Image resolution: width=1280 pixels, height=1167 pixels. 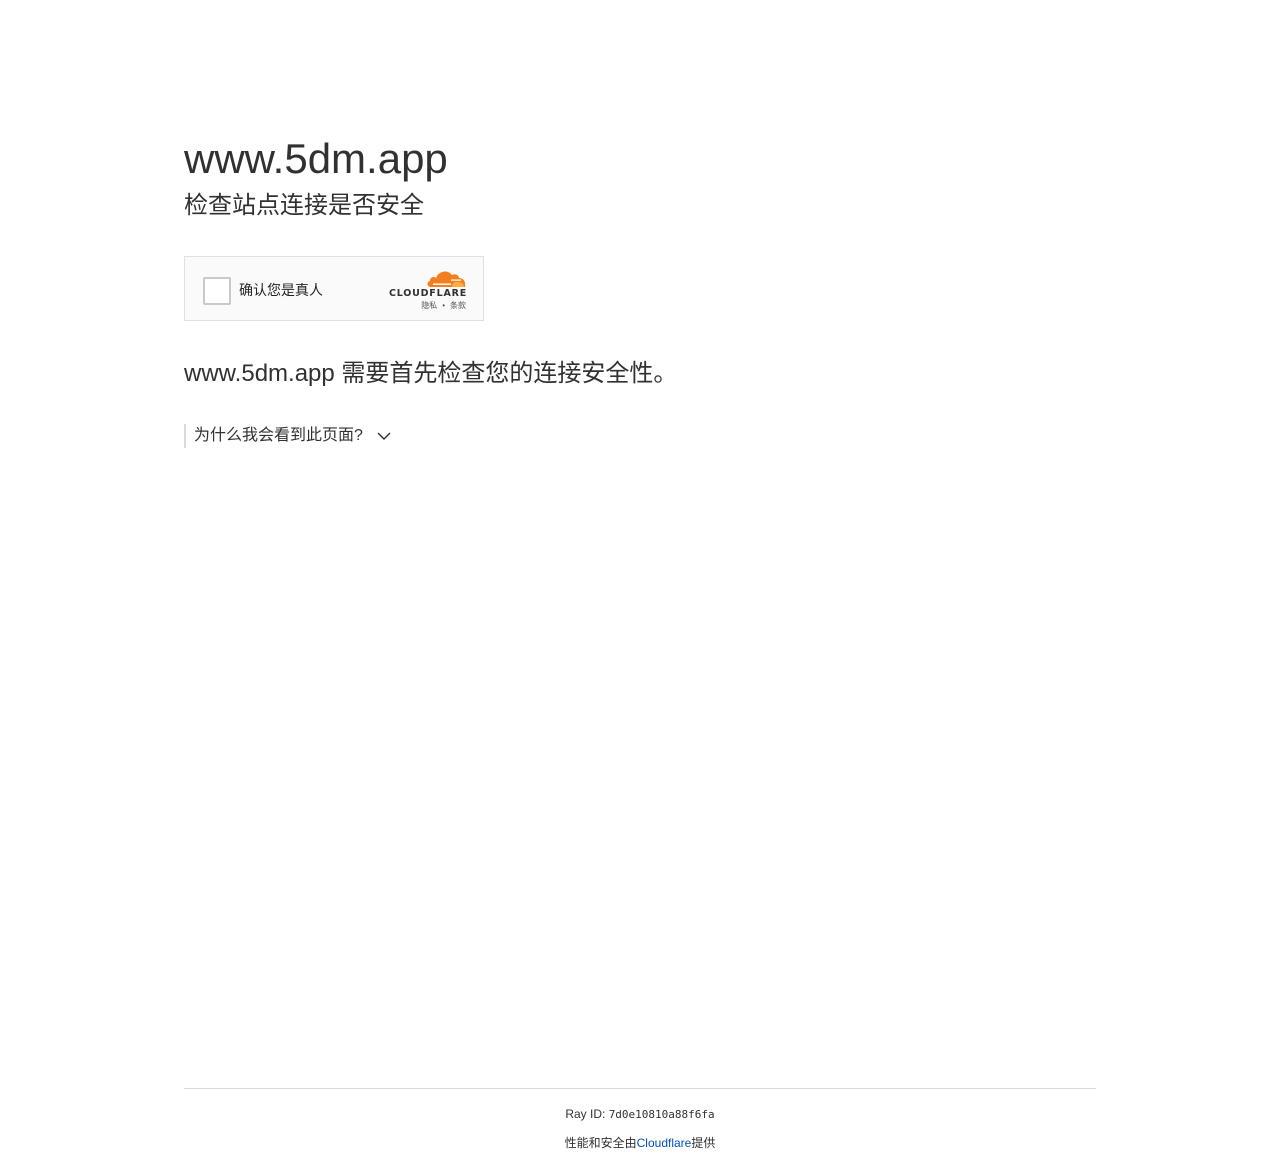 I want to click on cloudflare-logo: CLOUDFLARE 隐私 • 条款, so click(x=427, y=289).